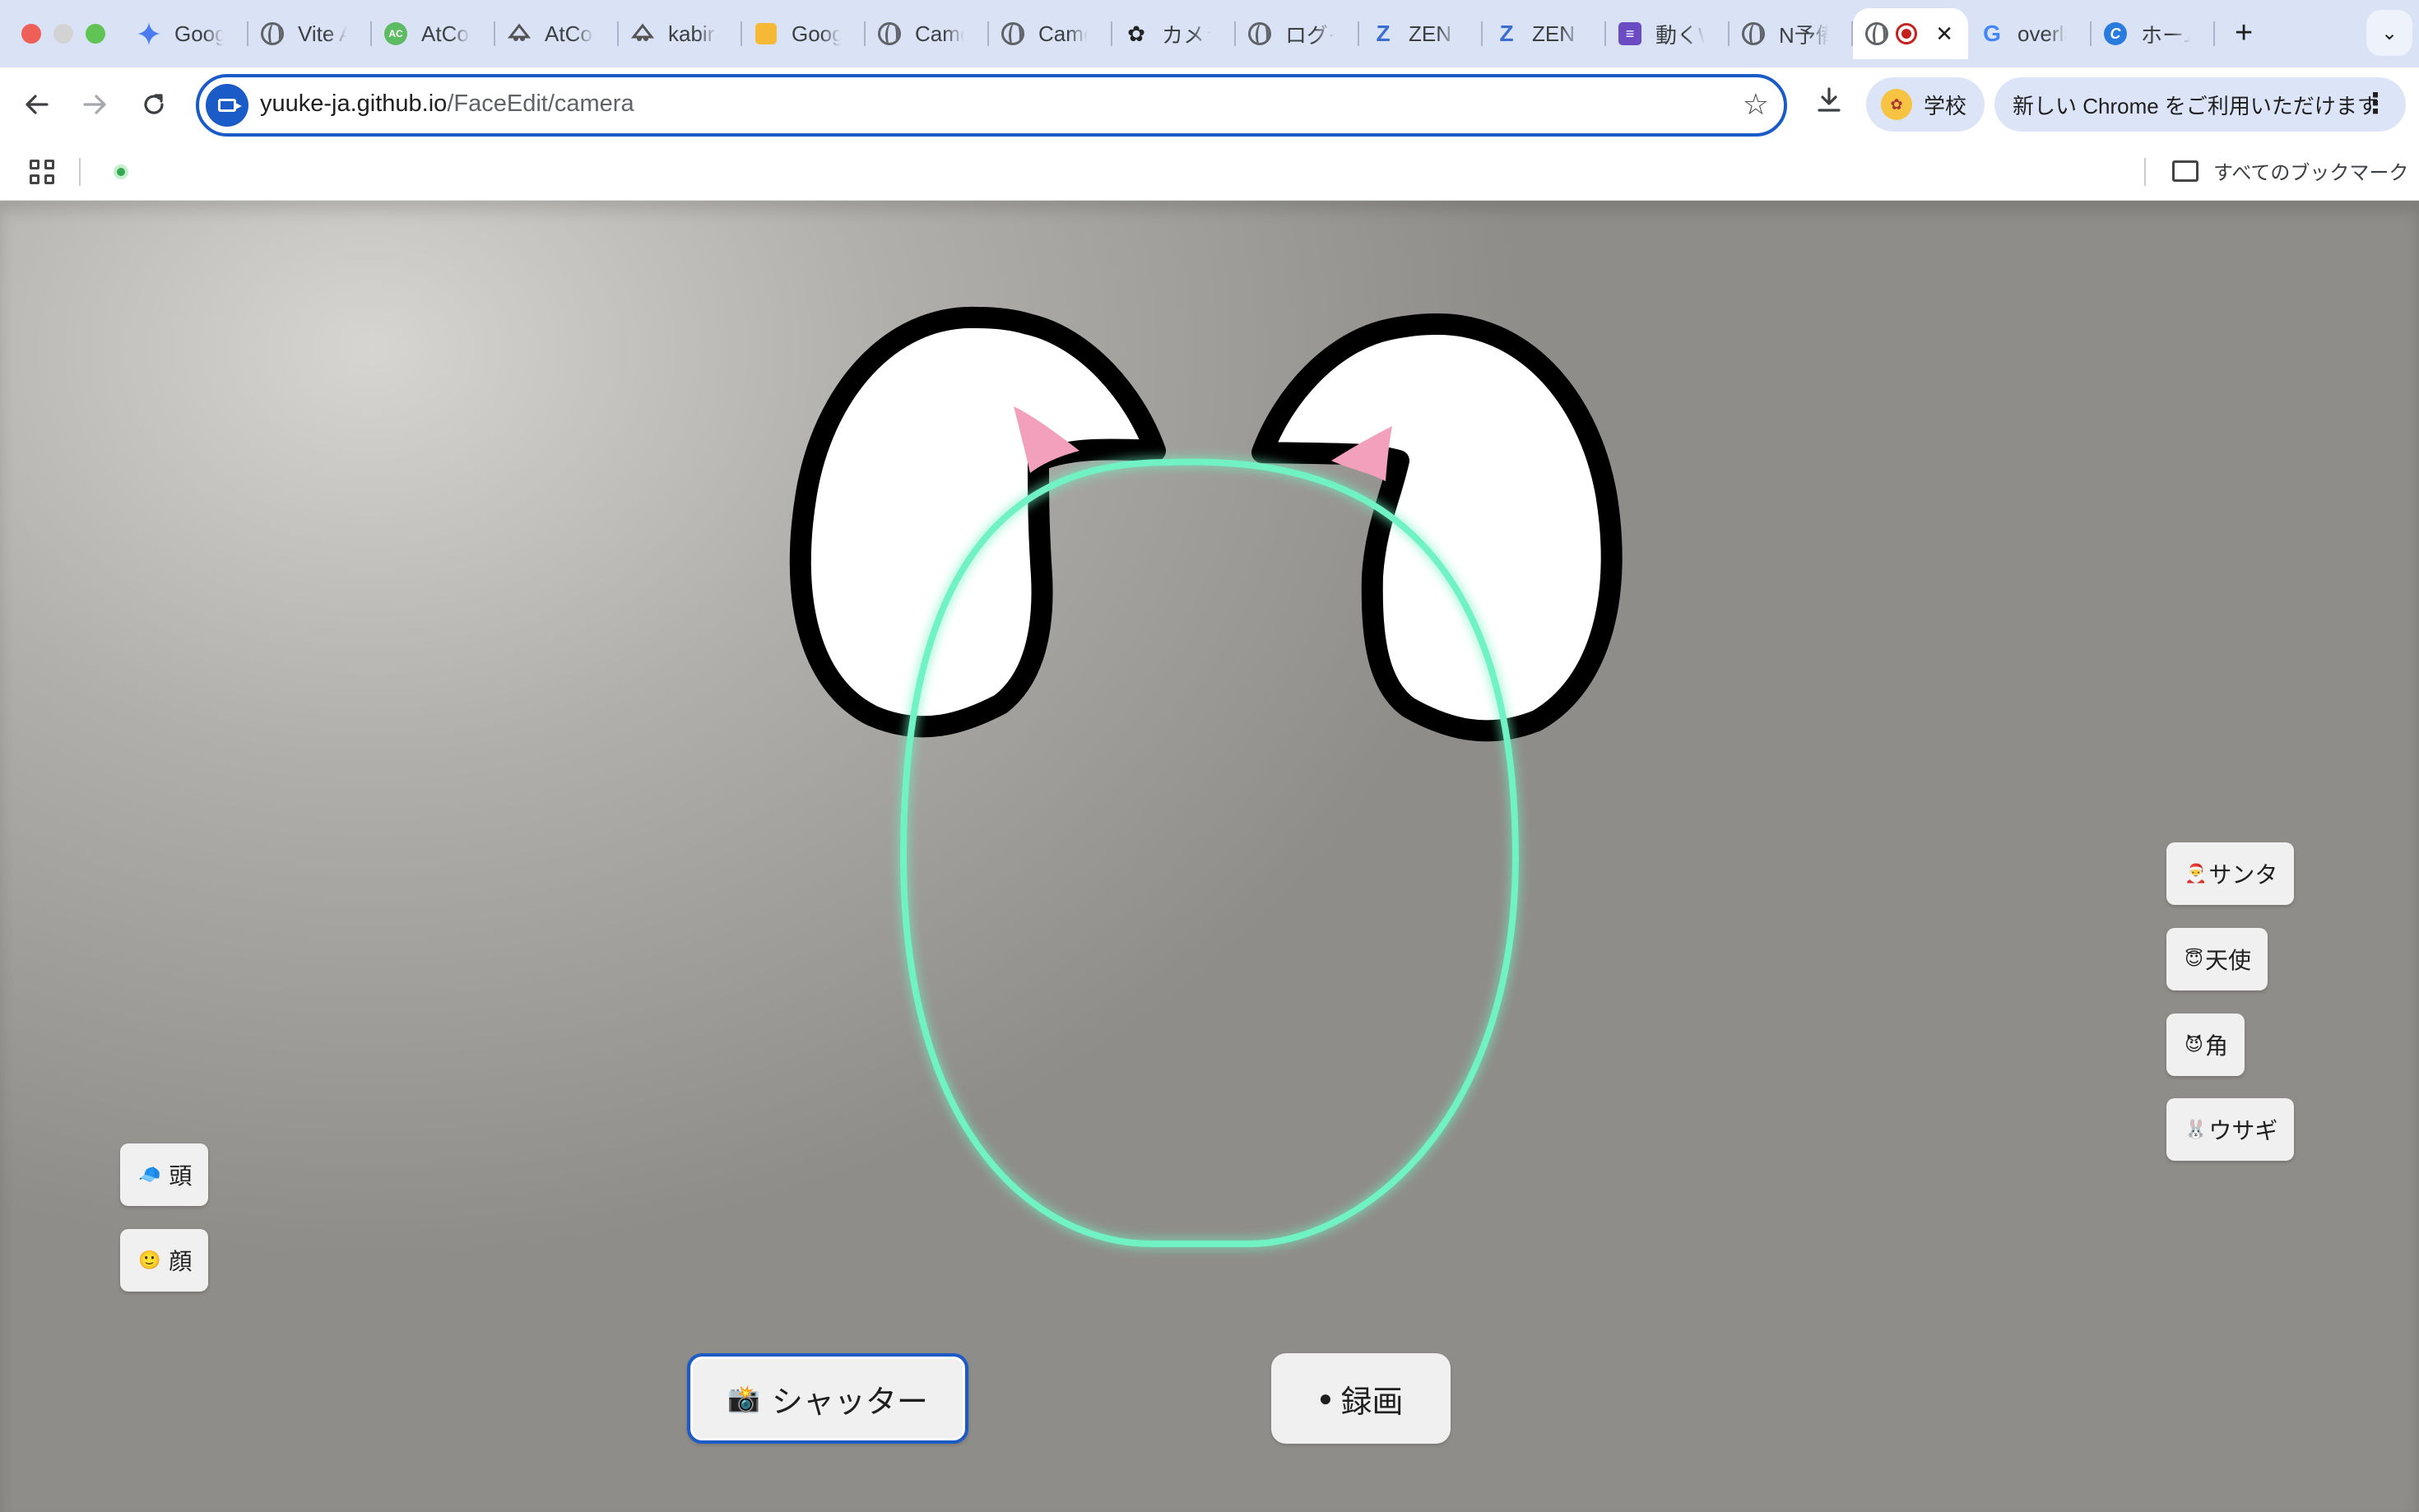 This screenshot has height=1512, width=2419. Describe the element at coordinates (2165, 35) in the screenshot. I see `tab-title: ホーム` at that location.